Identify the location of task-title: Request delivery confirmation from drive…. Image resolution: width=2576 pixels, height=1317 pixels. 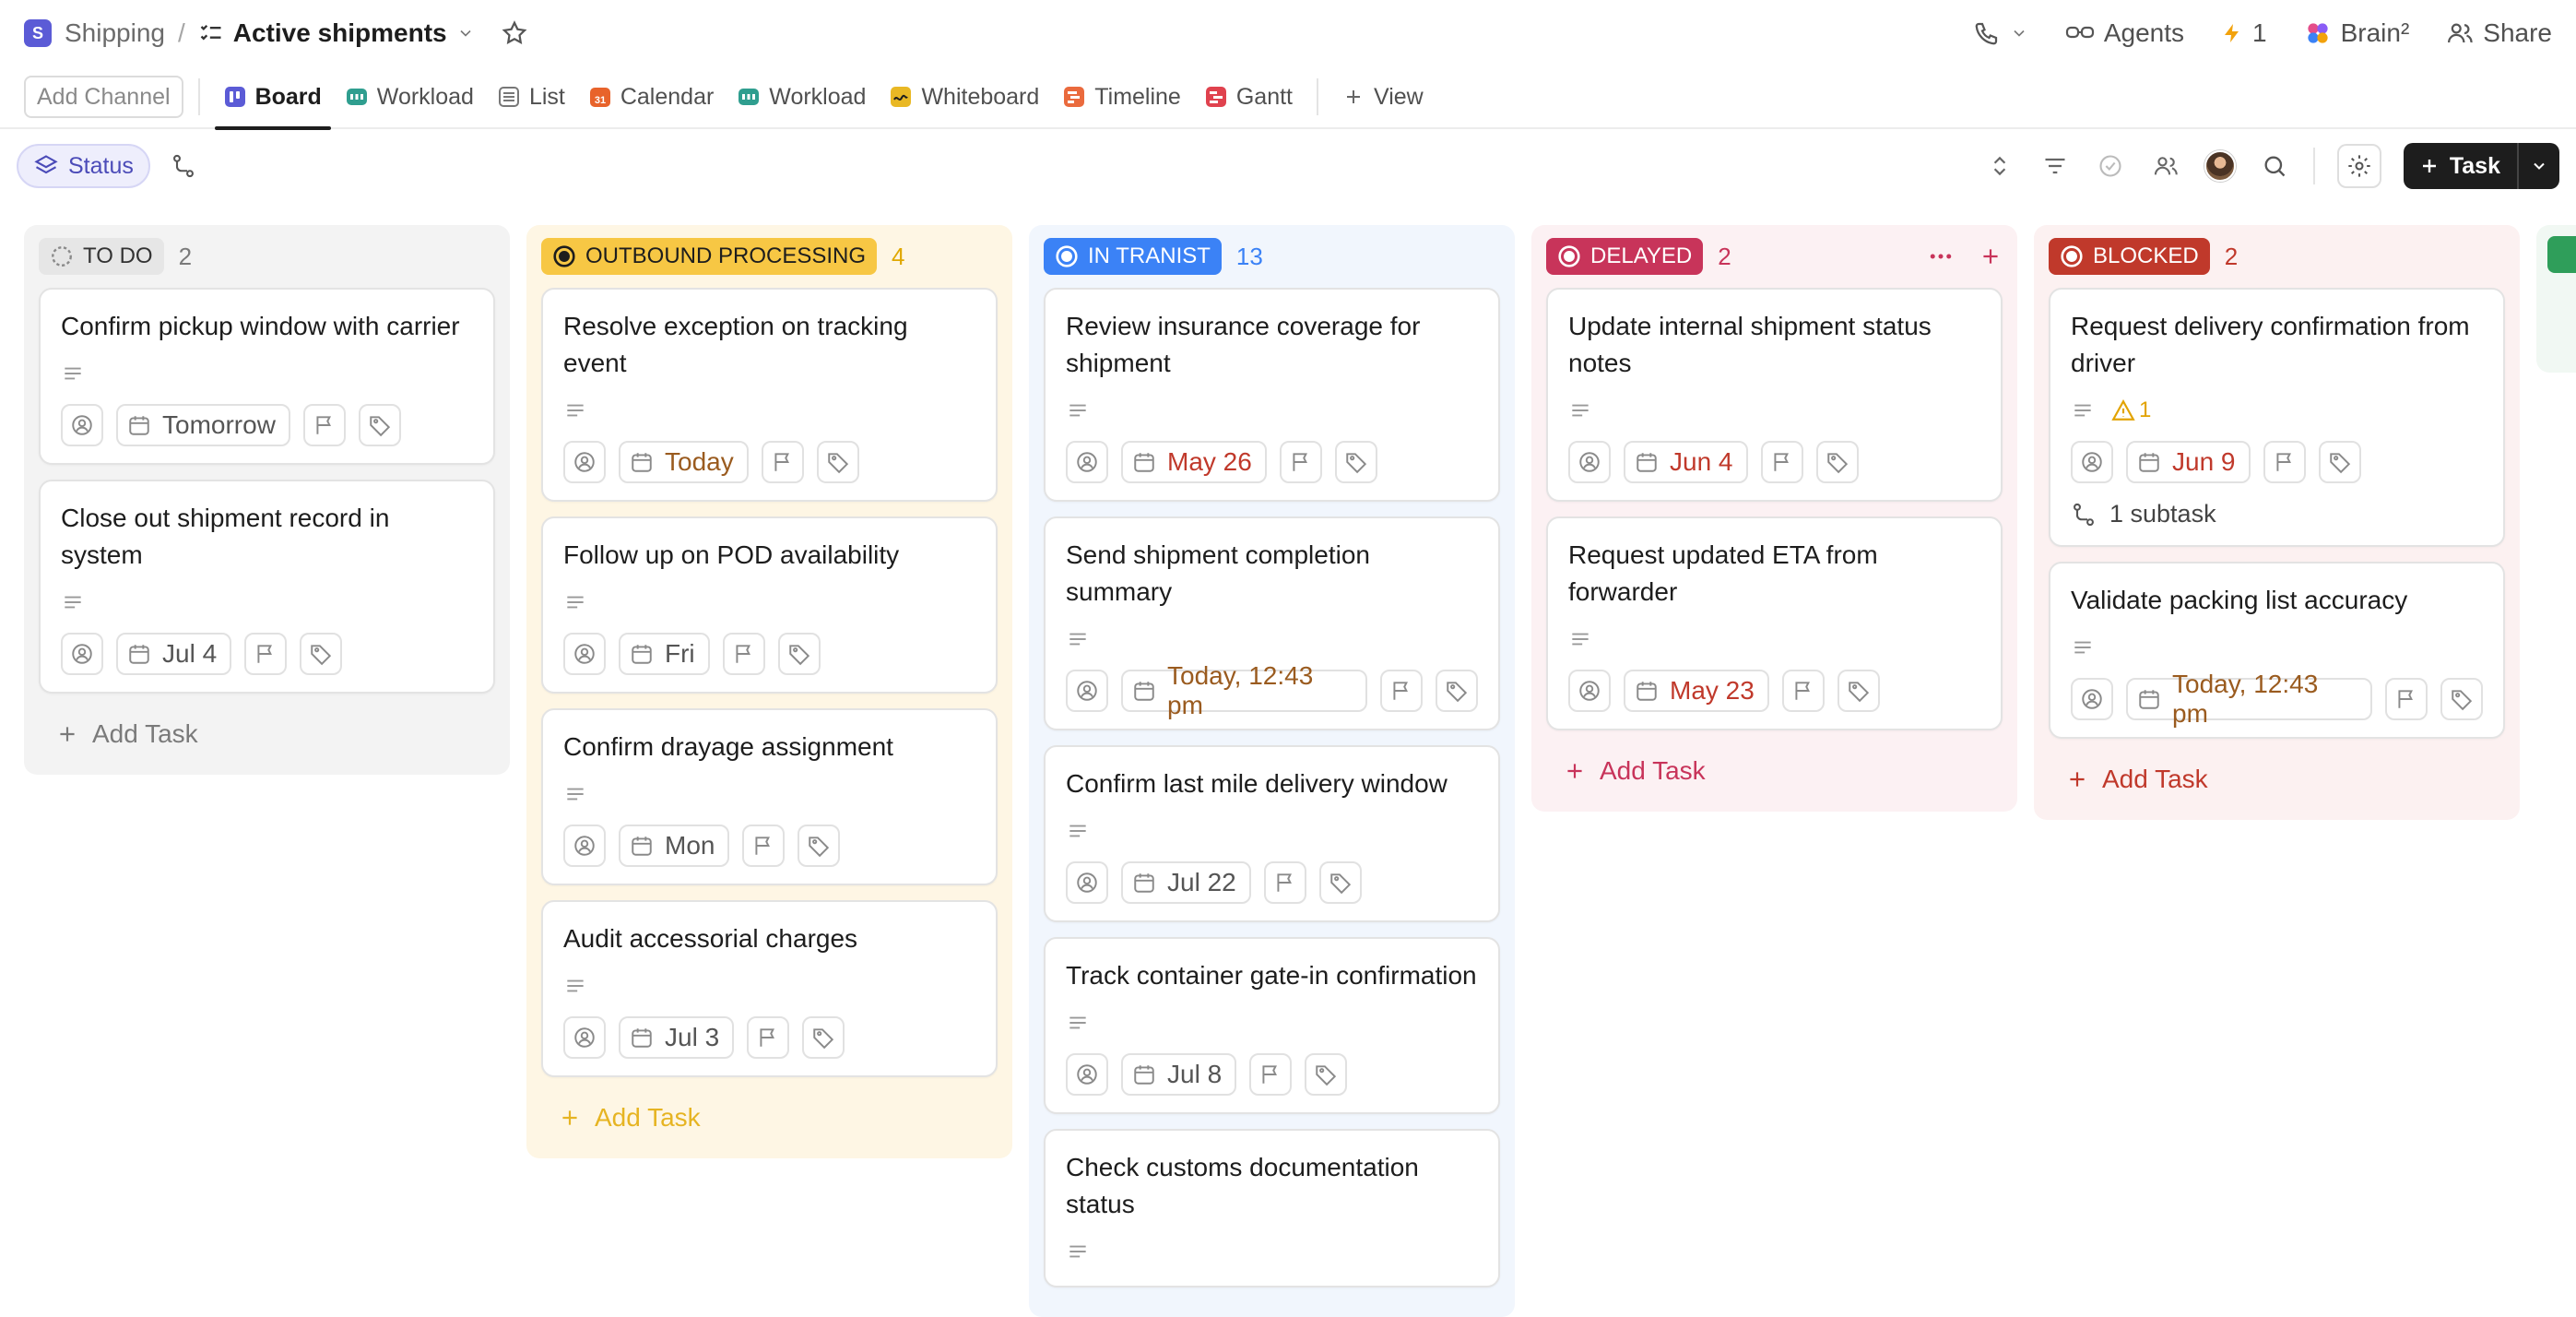
(2277, 345).